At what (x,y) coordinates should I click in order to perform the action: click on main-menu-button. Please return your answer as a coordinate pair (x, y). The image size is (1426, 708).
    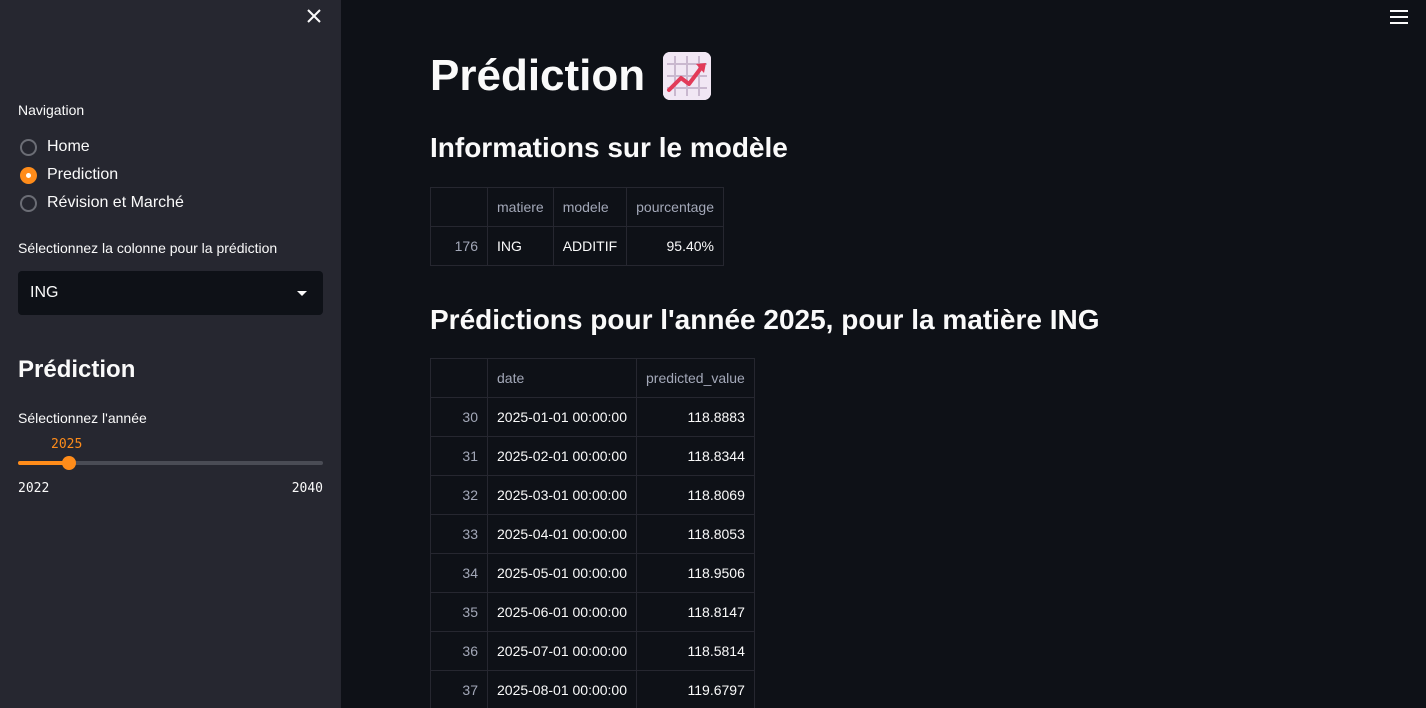
    Looking at the image, I should click on (1399, 17).